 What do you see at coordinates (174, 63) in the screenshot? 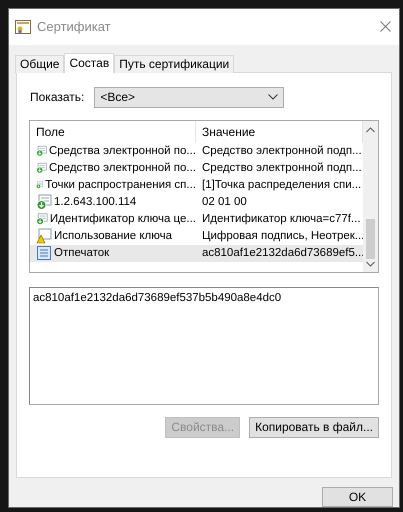
I see `tab: Путь сертификации` at bounding box center [174, 63].